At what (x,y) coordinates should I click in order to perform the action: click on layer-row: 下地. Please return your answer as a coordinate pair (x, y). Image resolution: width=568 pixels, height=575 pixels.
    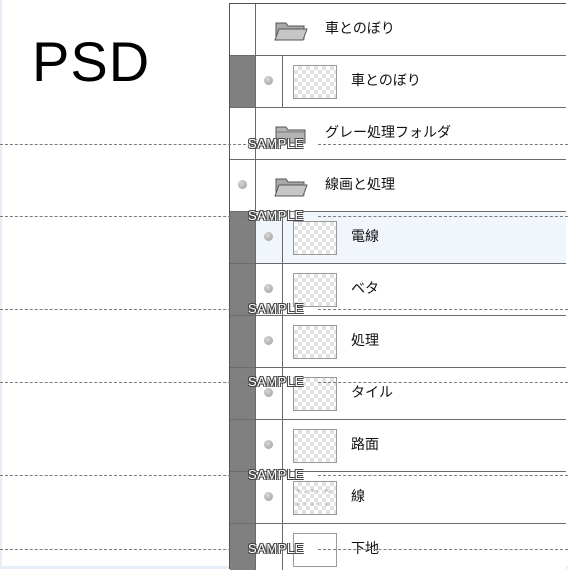
    Looking at the image, I should click on (398, 547).